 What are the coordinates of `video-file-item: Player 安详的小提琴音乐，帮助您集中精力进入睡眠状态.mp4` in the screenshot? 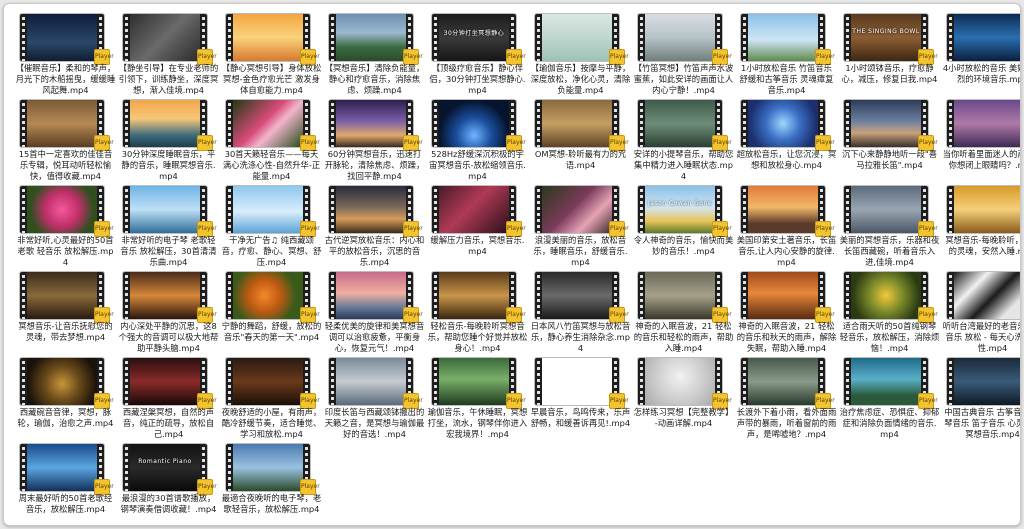 It's located at (683, 141).